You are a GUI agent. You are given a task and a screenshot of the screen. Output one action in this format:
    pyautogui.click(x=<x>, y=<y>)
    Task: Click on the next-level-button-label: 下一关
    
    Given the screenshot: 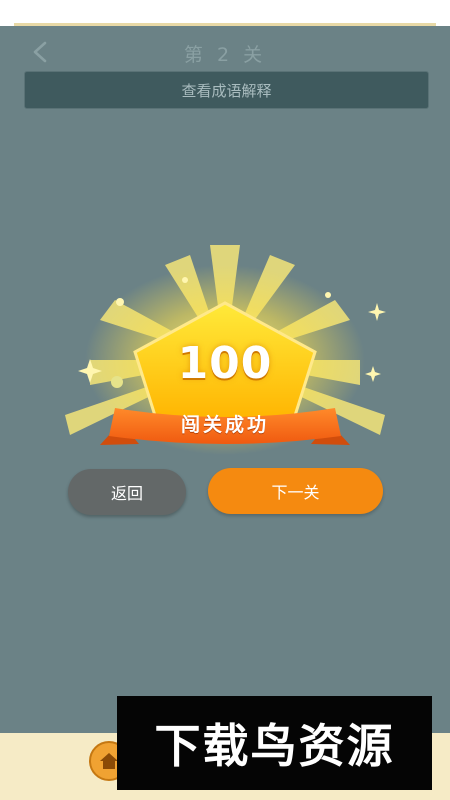 What is the action you would take?
    pyautogui.click(x=295, y=492)
    